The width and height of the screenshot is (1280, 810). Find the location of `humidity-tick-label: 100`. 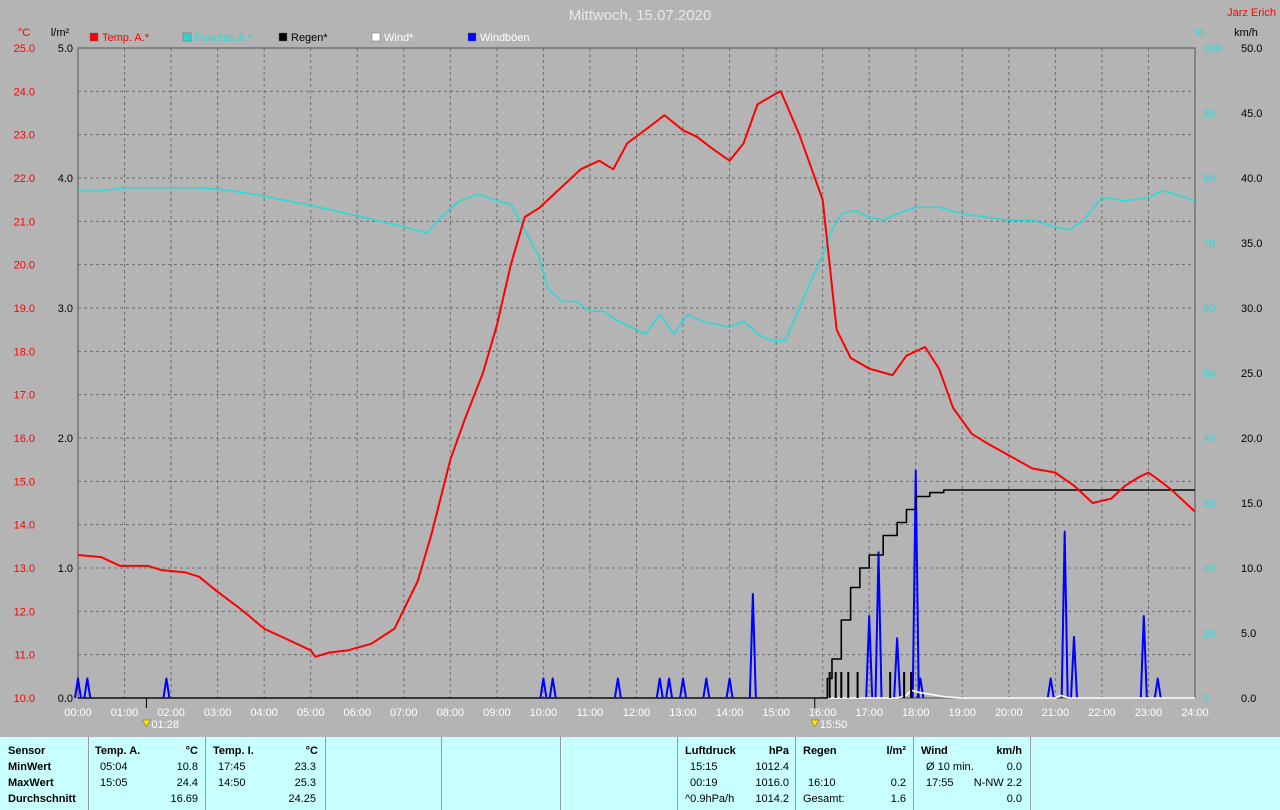

humidity-tick-label: 100 is located at coordinates (1212, 49).